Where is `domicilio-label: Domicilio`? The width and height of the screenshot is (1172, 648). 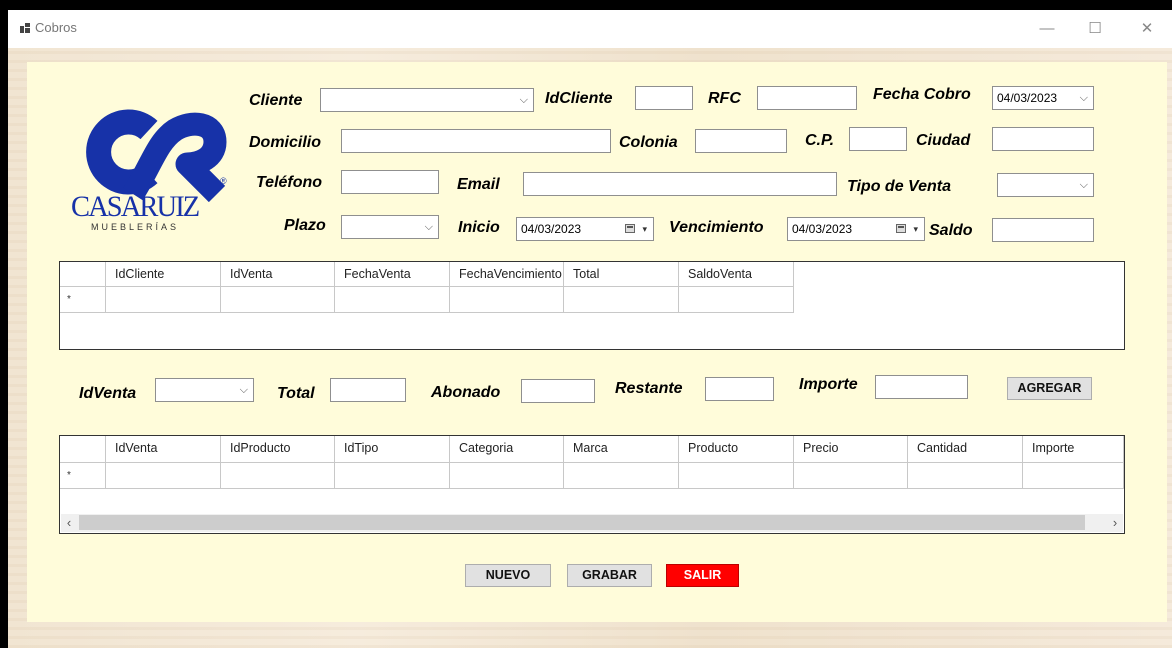
domicilio-label: Domicilio is located at coordinates (285, 142).